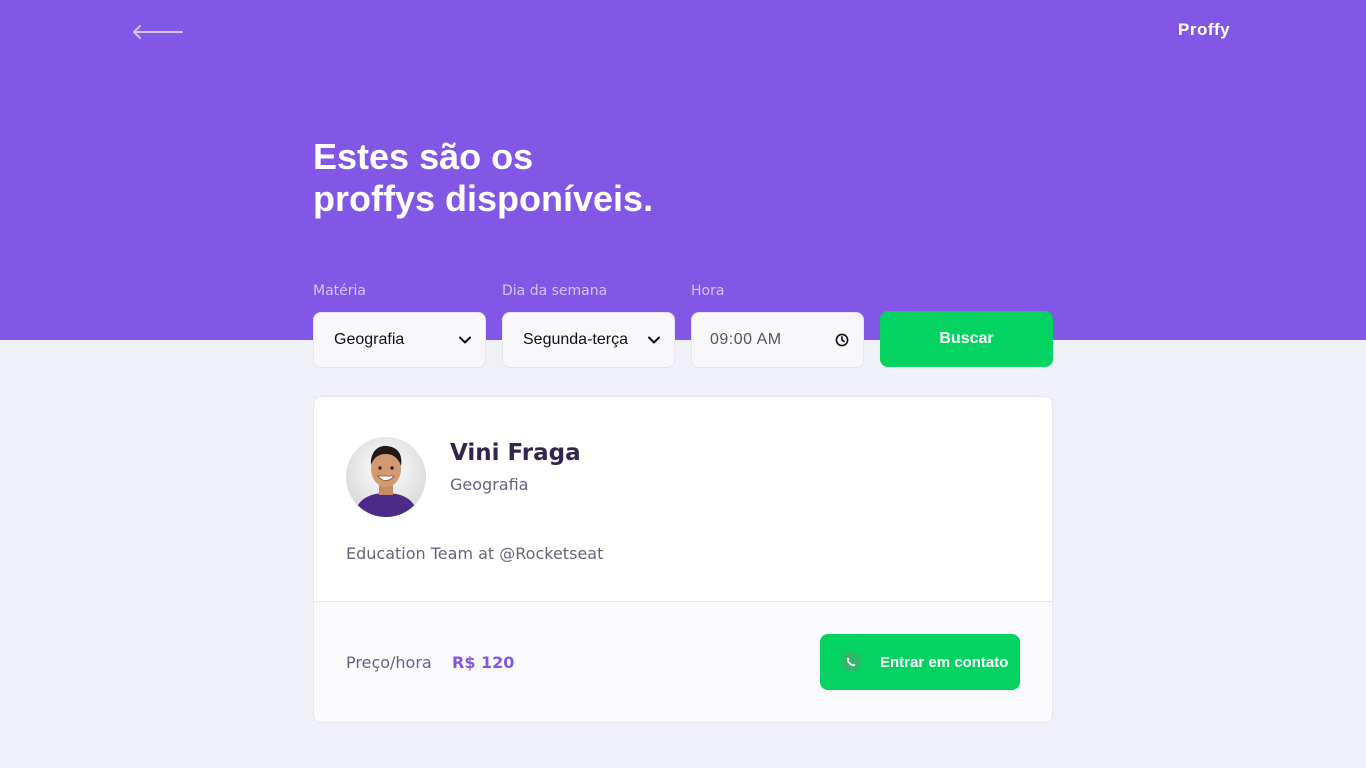 This screenshot has height=768, width=1366. I want to click on clock-icon, so click(842, 340).